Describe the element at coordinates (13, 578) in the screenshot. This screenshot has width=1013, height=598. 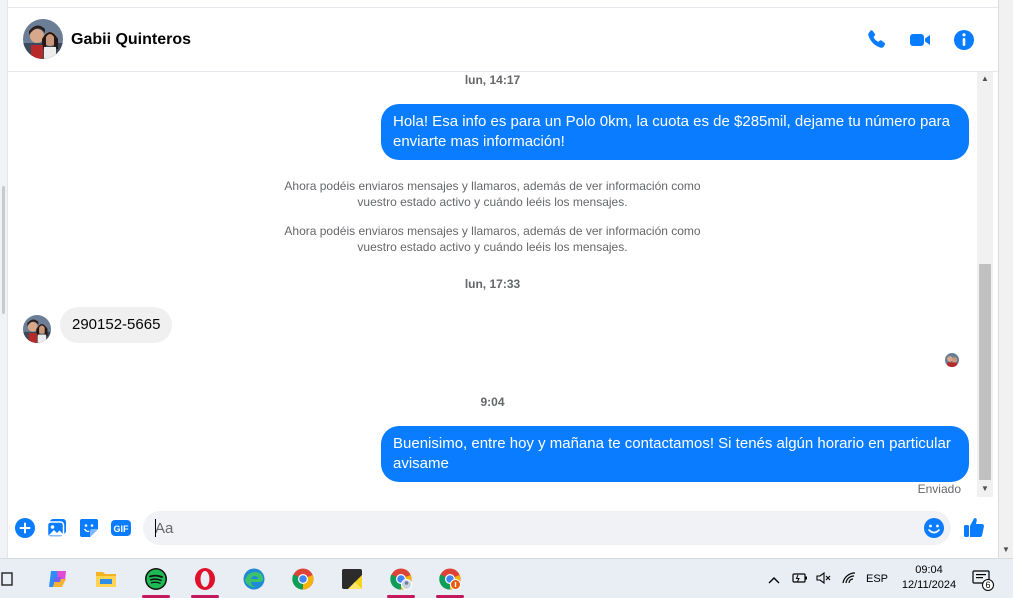
I see `task-view-icon` at that location.